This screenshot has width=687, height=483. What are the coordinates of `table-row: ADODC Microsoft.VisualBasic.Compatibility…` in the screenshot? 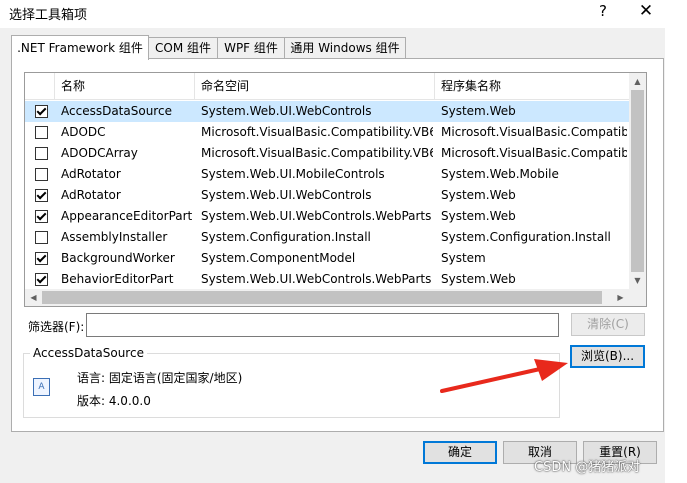 It's located at (327, 132).